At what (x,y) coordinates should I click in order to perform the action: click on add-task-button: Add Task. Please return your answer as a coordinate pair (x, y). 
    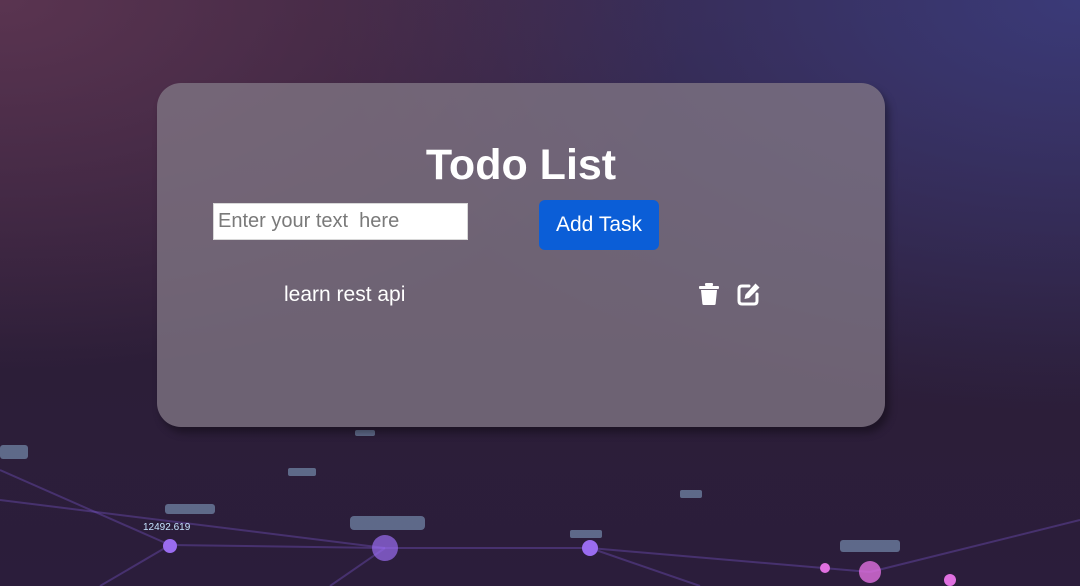
    Looking at the image, I should click on (599, 225).